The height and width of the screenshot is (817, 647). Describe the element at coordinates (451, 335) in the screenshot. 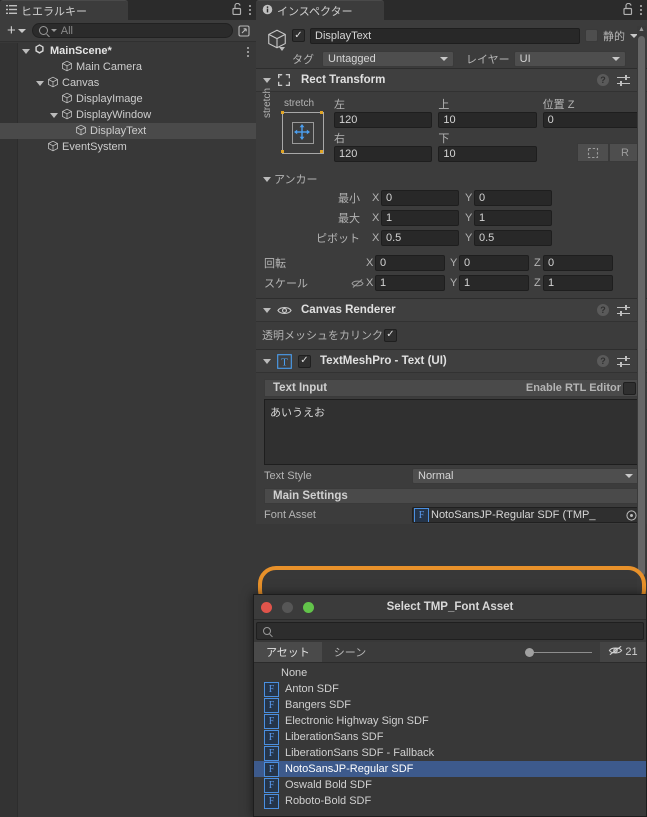

I see `canvas-renderer-body: 透明メッシュをカリンク ✓` at that location.